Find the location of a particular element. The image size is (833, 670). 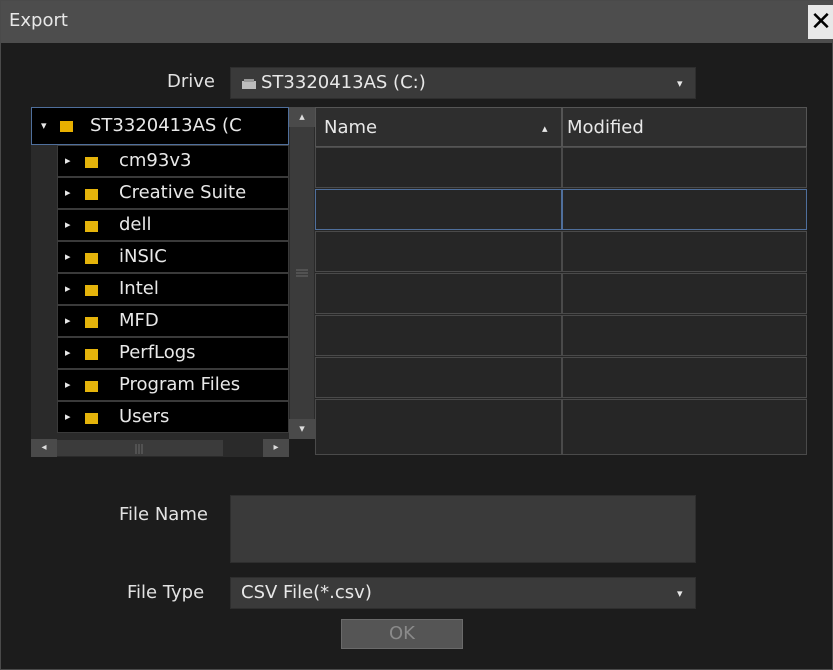

tree-item-label: PerfLogs is located at coordinates (157, 352).